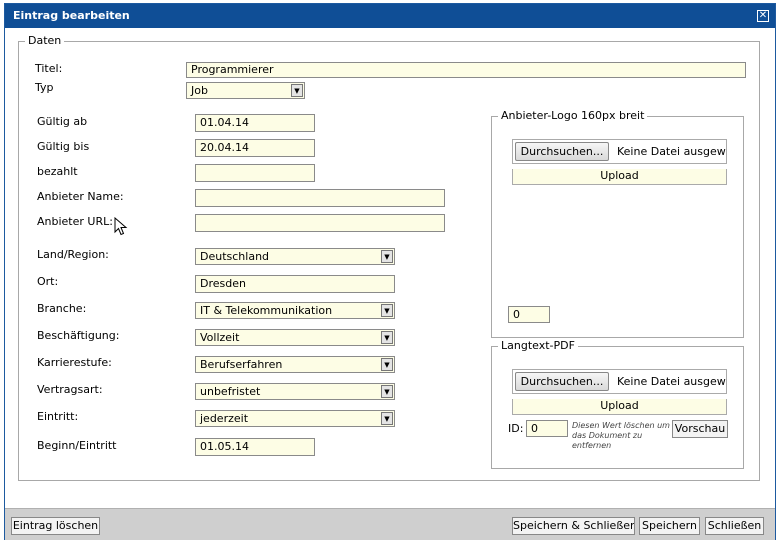  What do you see at coordinates (235, 256) in the screenshot?
I see `land-value: Deutschland` at bounding box center [235, 256].